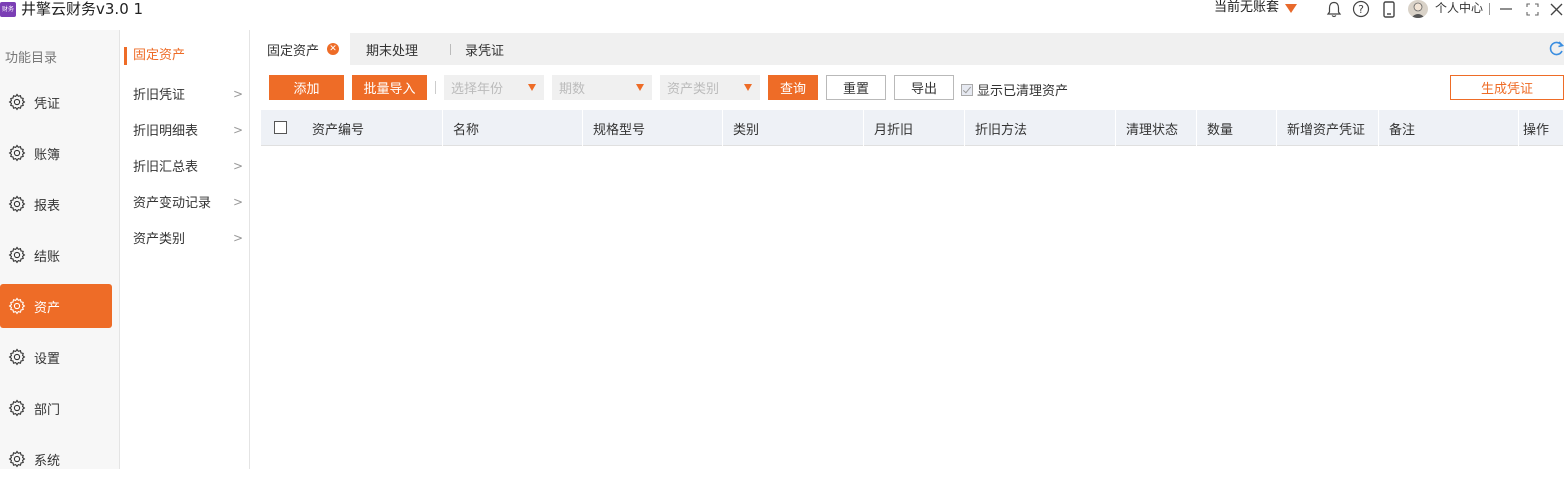  What do you see at coordinates (513, 128) in the screenshot?
I see `column-header: 名称` at bounding box center [513, 128].